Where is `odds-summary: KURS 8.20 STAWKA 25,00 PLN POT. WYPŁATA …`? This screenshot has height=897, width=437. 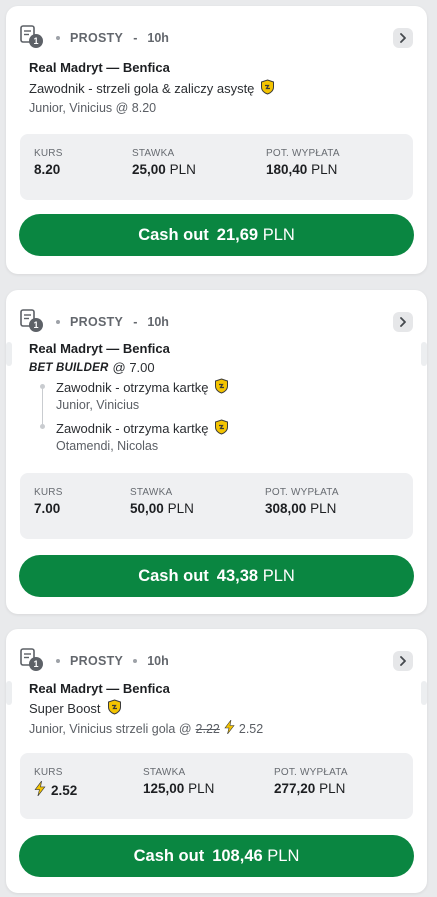 odds-summary: KURS 8.20 STAWKA 25,00 PLN POT. WYPŁATA … is located at coordinates (216, 167).